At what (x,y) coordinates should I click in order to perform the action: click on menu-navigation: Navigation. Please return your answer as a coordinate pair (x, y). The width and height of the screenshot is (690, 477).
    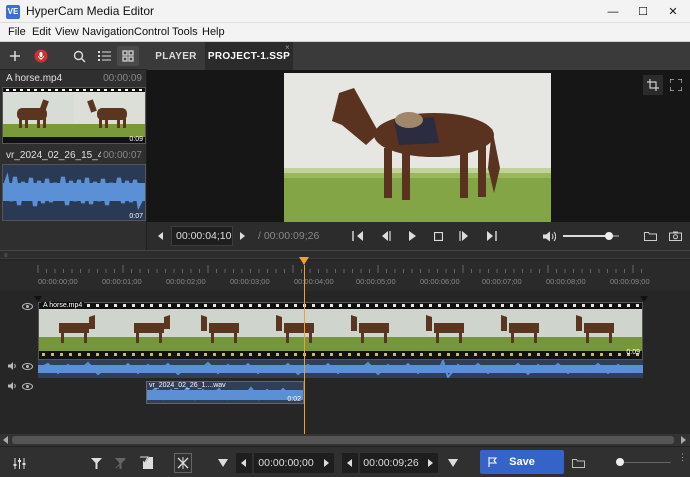
    Looking at the image, I should click on (108, 32).